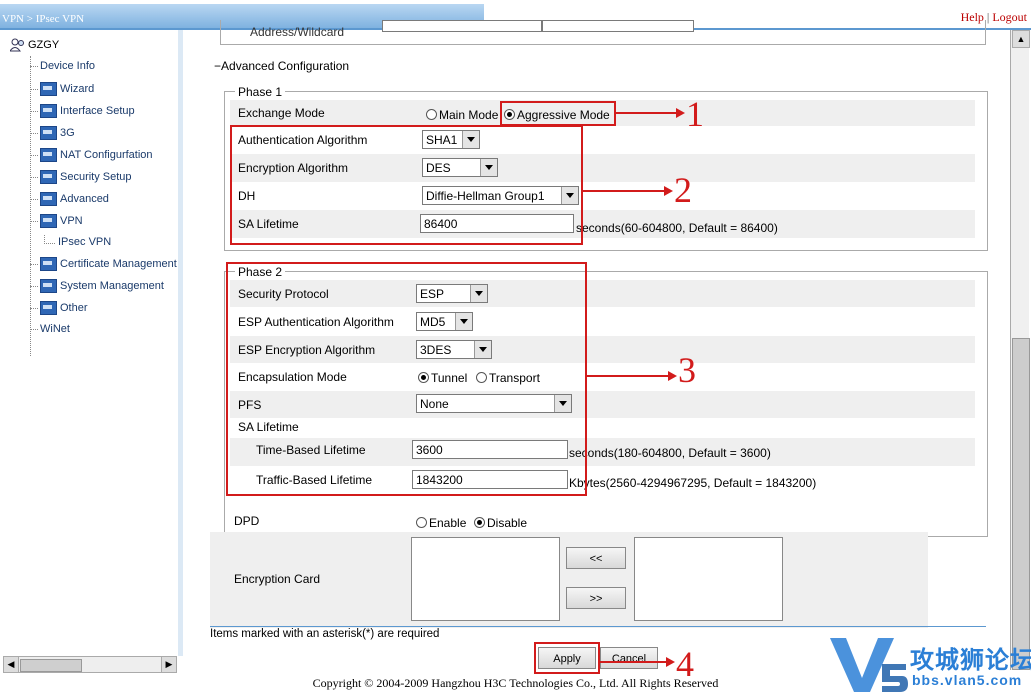  I want to click on sidebar-item-certificate-management: Certificate Management, so click(103, 264).